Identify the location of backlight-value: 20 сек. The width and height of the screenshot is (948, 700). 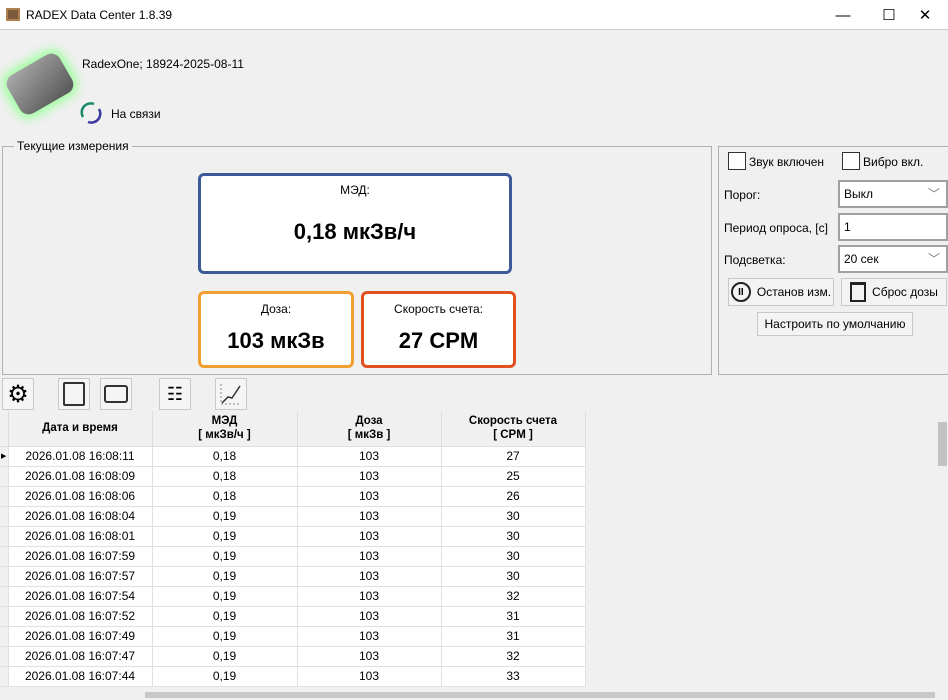
(861, 259).